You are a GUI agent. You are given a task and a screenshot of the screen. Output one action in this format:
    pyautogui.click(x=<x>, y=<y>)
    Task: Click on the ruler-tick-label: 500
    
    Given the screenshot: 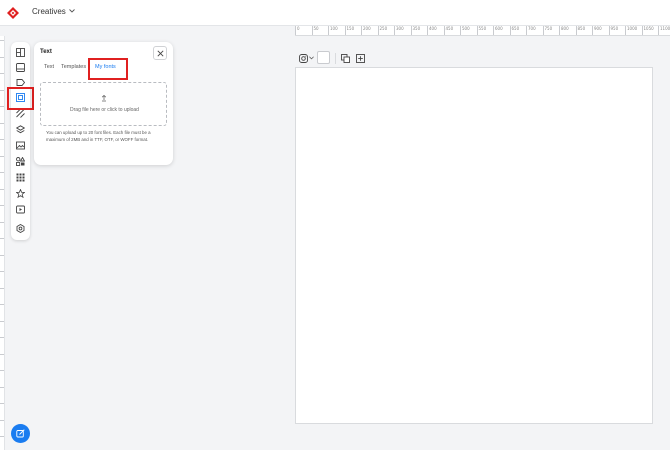 What is the action you would take?
    pyautogui.click(x=465, y=30)
    